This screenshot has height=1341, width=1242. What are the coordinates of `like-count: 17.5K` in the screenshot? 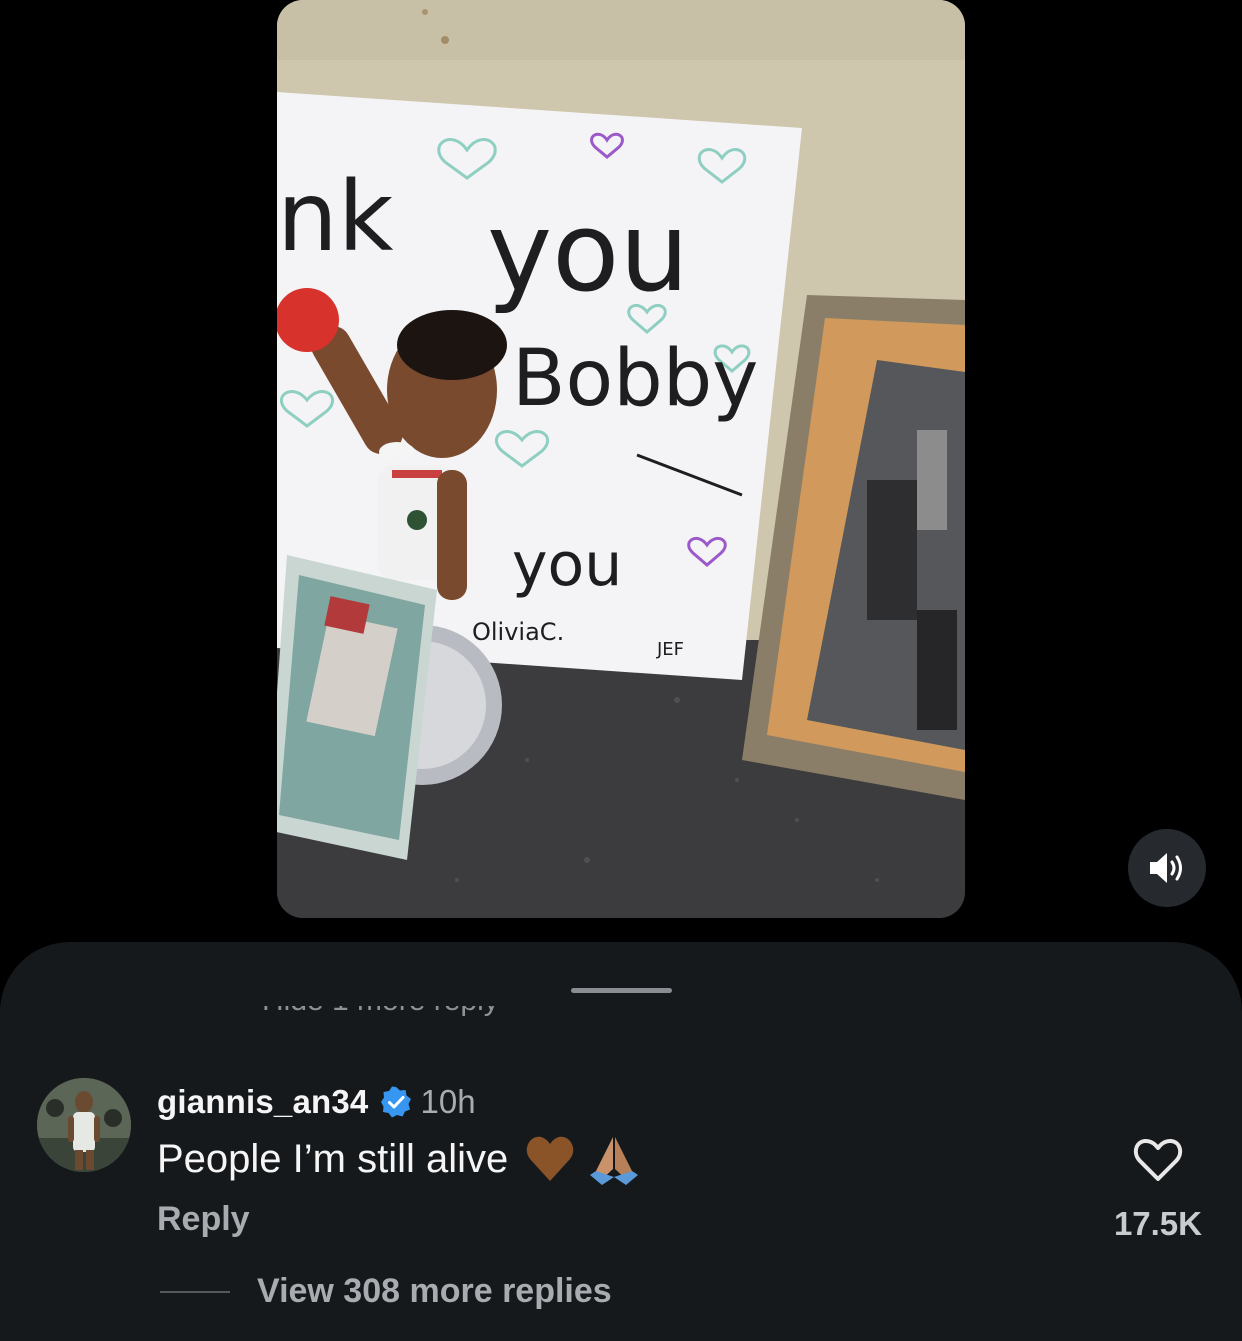 It's located at (1157, 1223).